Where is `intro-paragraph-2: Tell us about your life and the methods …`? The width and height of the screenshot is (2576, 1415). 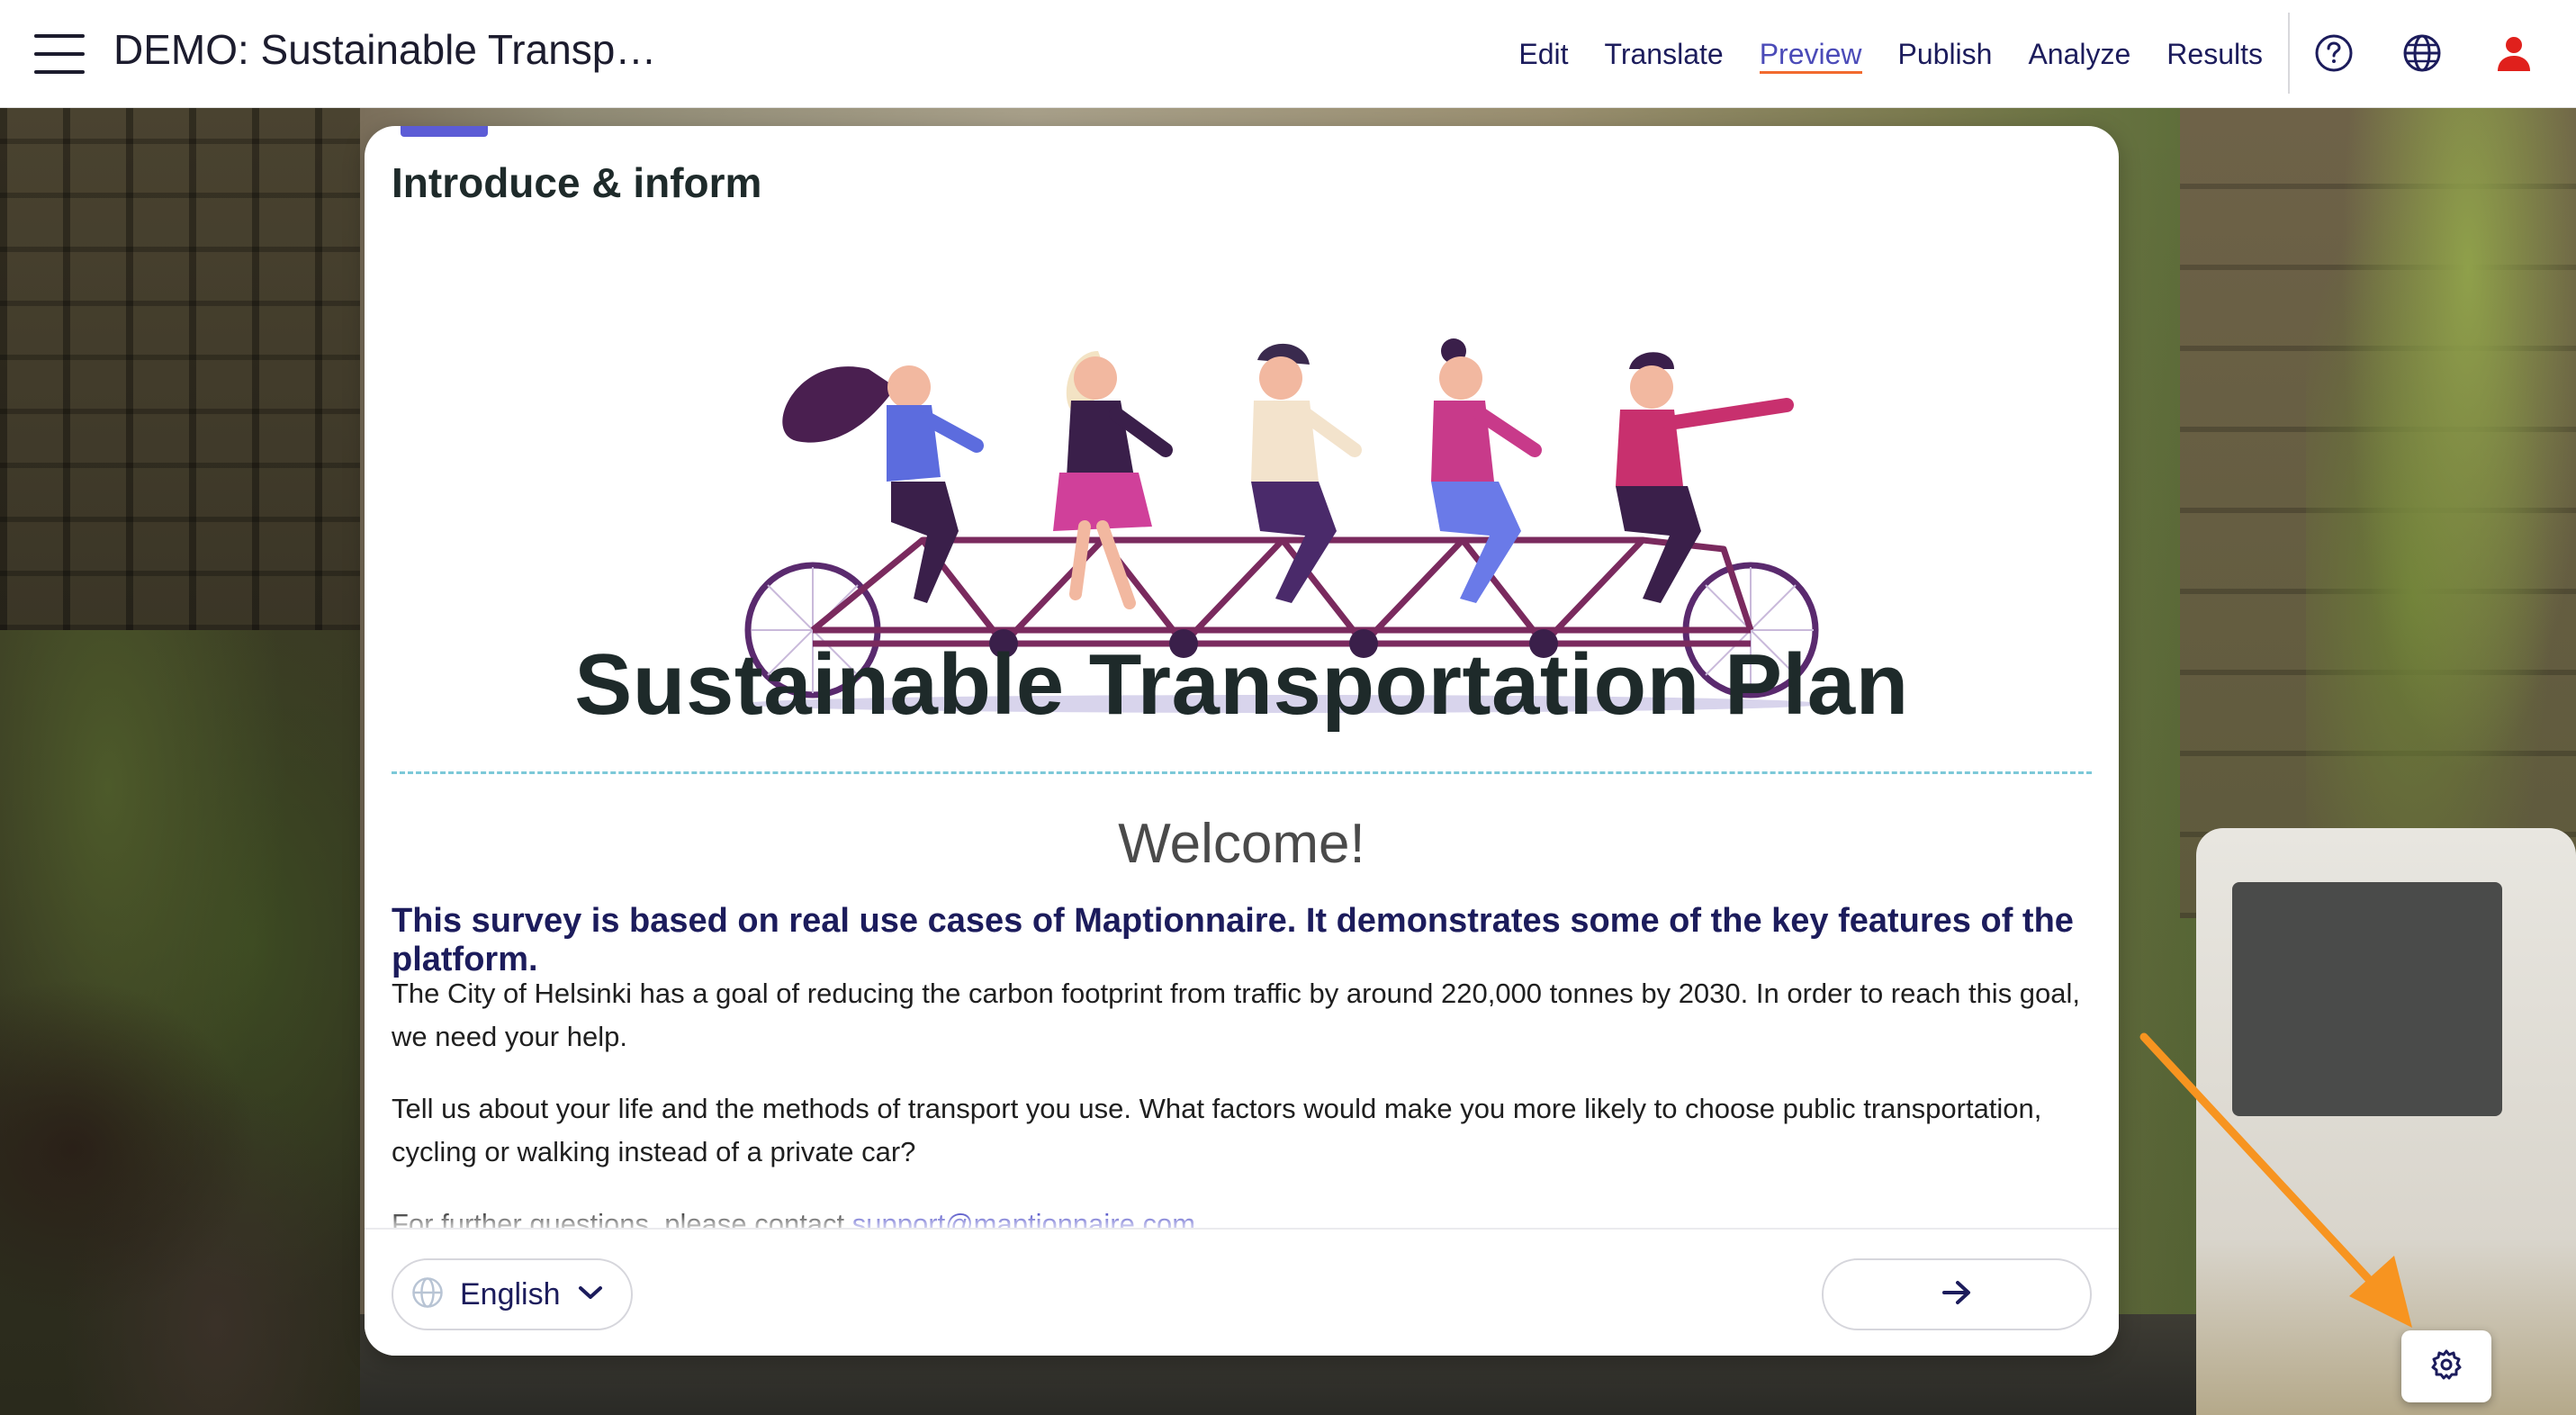 intro-paragraph-2: Tell us about your life and the methods … is located at coordinates (1217, 1130).